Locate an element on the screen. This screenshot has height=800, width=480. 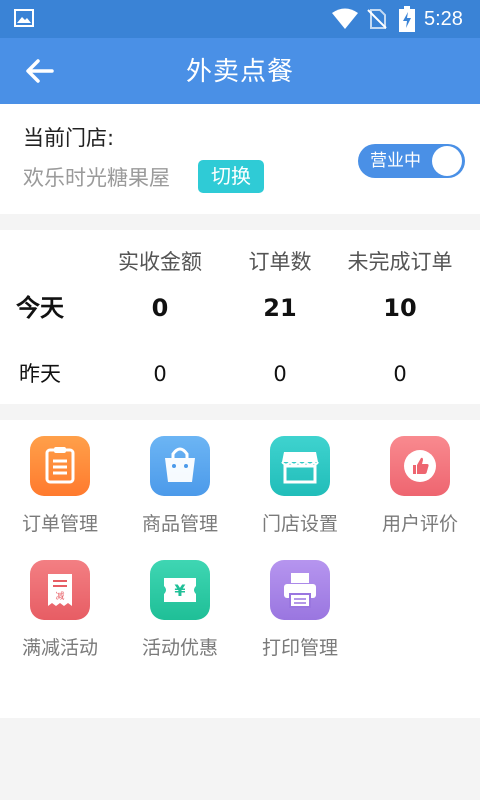
row-label-today: 今天 is located at coordinates (40, 308).